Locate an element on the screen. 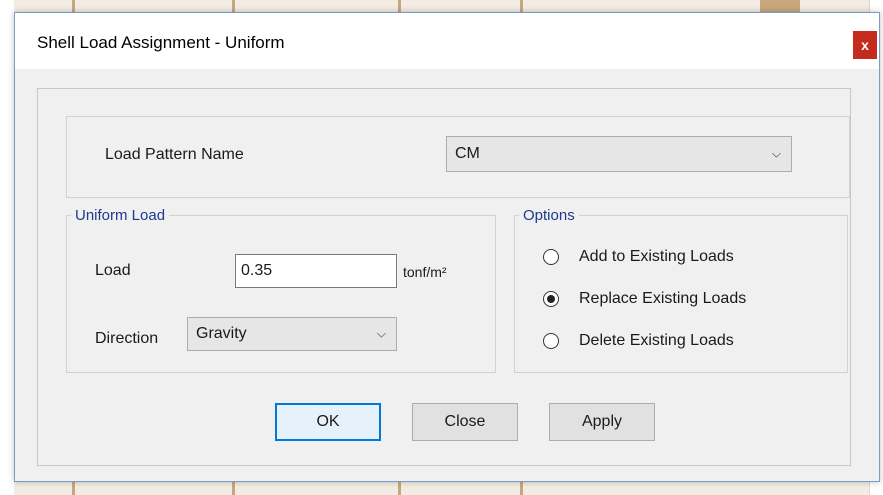  load-pattern-box: Load Pattern Name CM ⌵ is located at coordinates (458, 157).